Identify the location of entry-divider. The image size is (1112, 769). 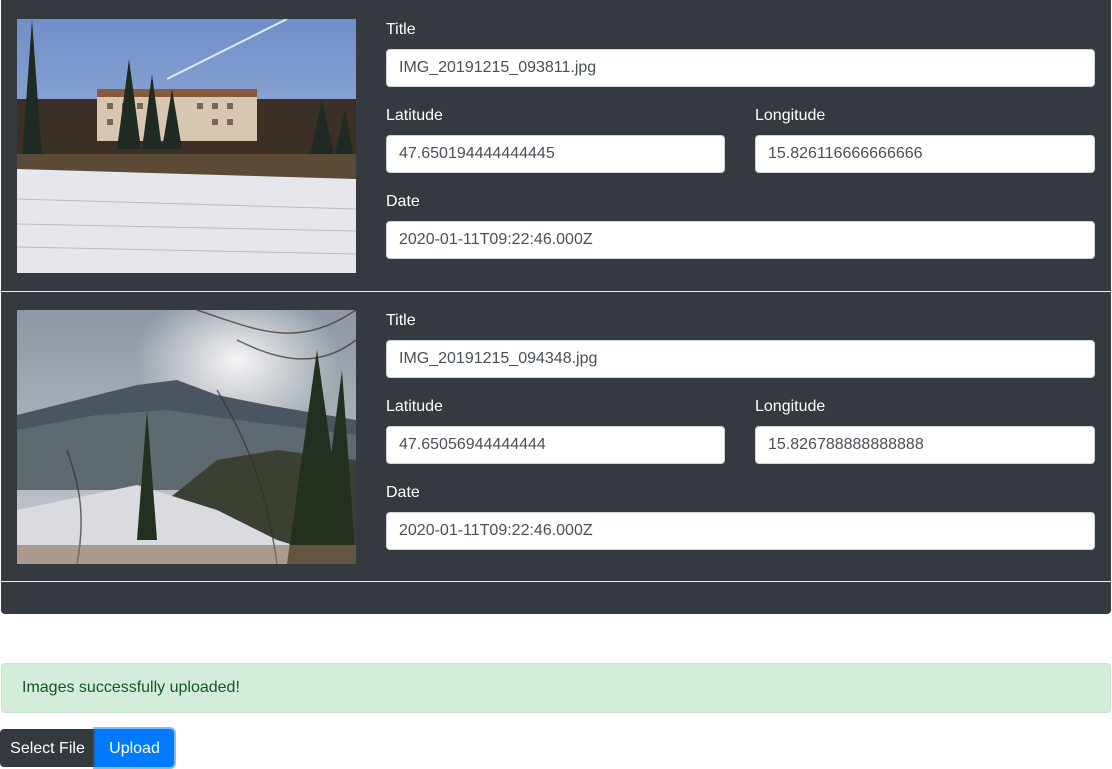
(556, 581).